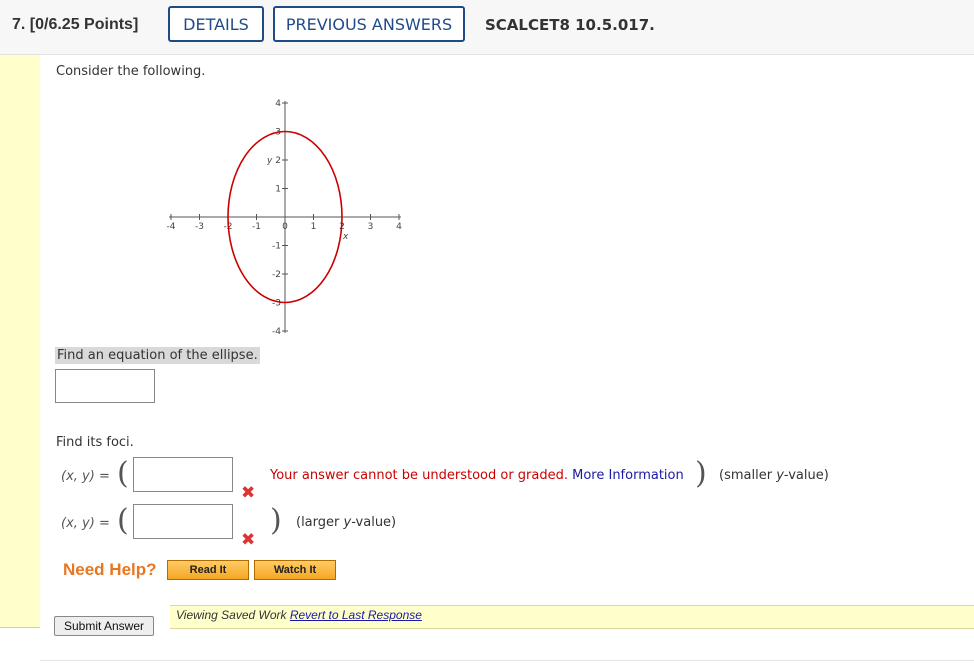 This screenshot has height=665, width=974. I want to click on ellipse-graph: -4 -3 -2 -1 0 1 2 3 44321-1-2-3-4 y x, so click(285, 218).